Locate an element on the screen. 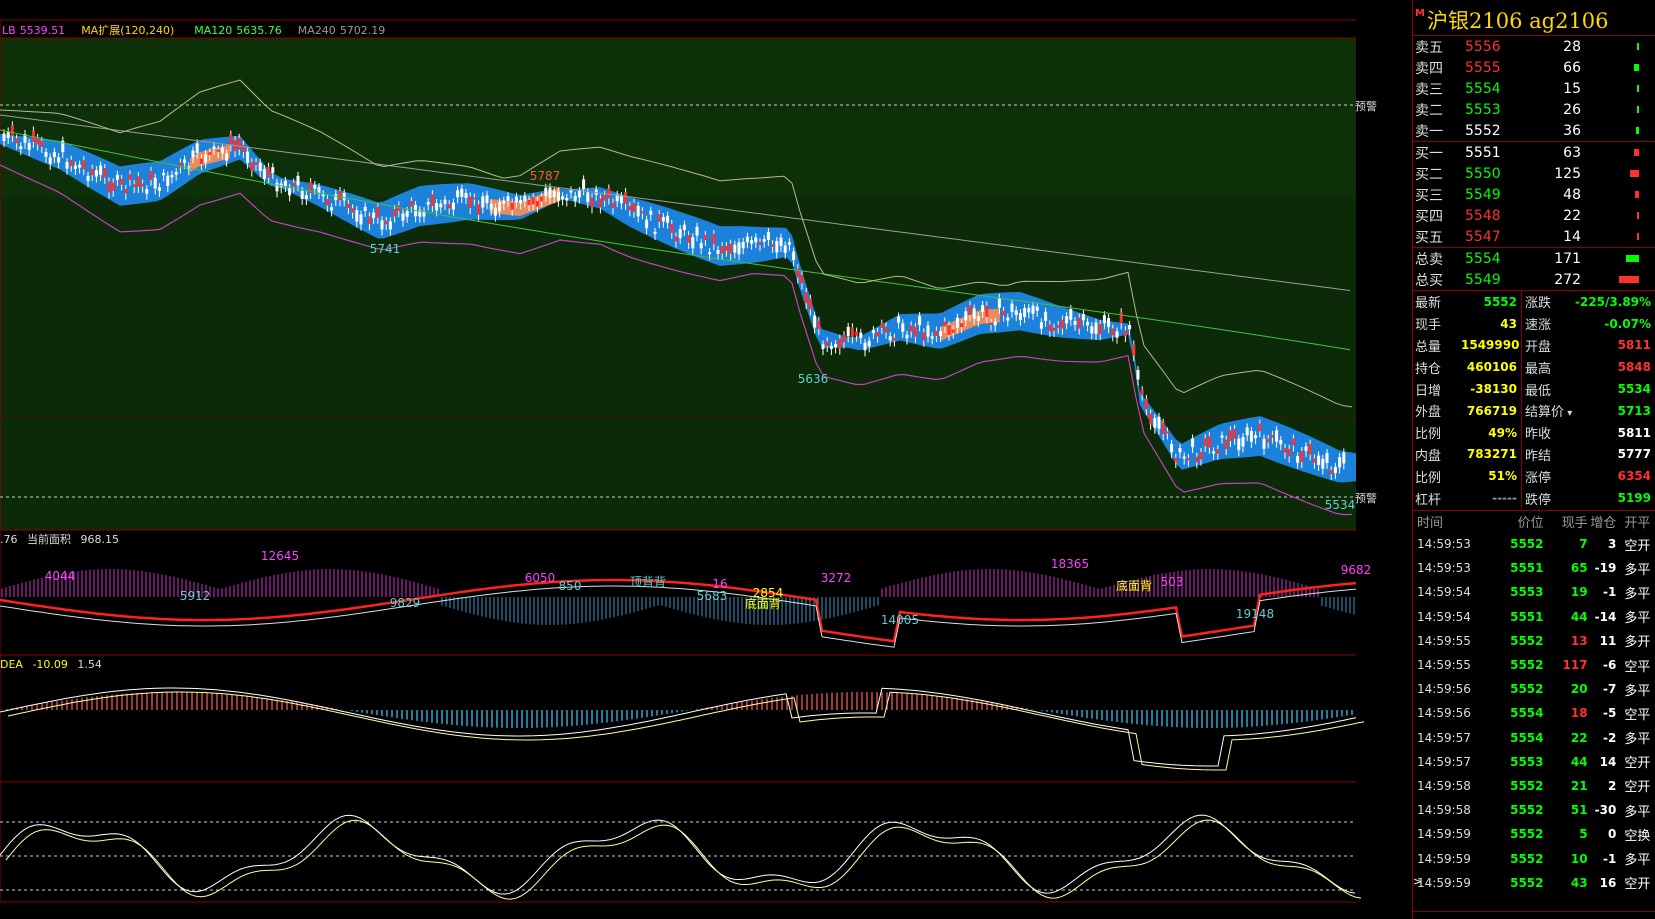 This screenshot has width=1655, height=919. totals-row: 总卖 5554 171 is located at coordinates (1534, 258).